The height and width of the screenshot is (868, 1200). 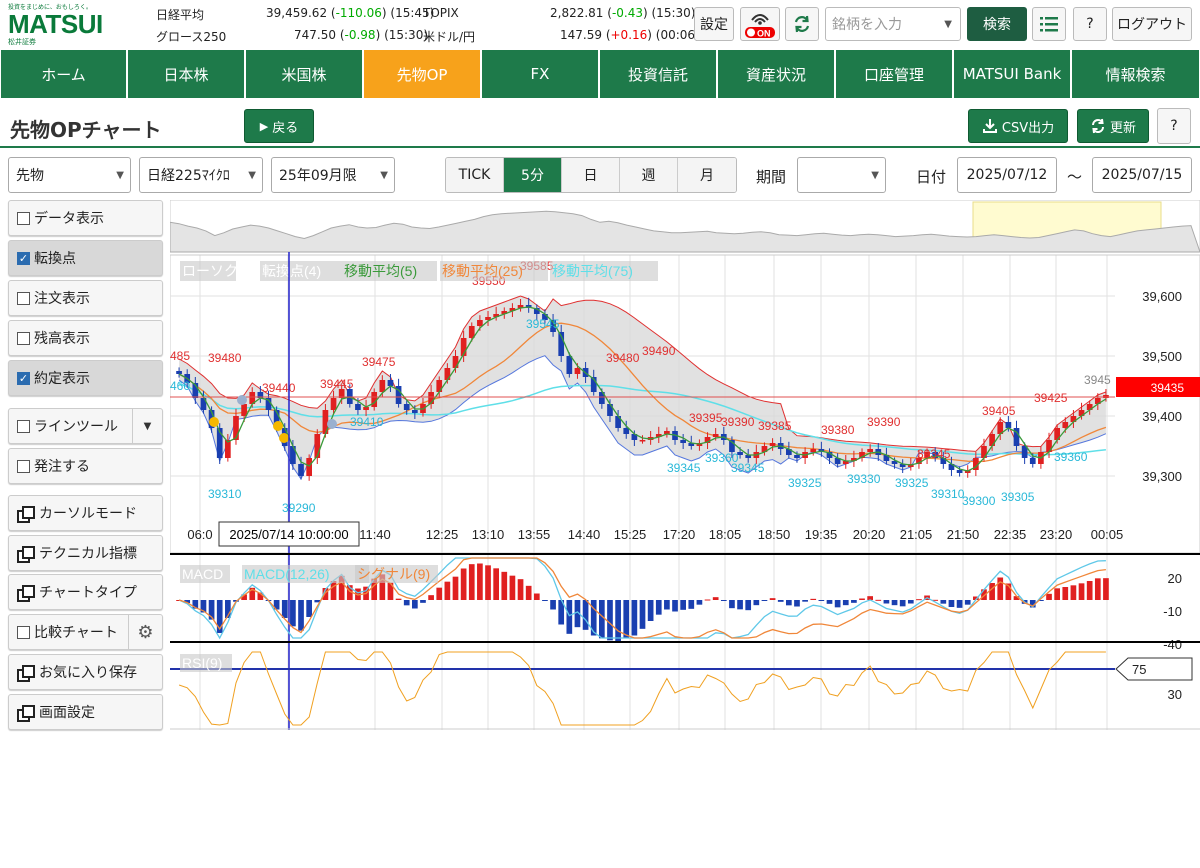 I want to click on turning-point-low: 39345, so click(x=684, y=468).